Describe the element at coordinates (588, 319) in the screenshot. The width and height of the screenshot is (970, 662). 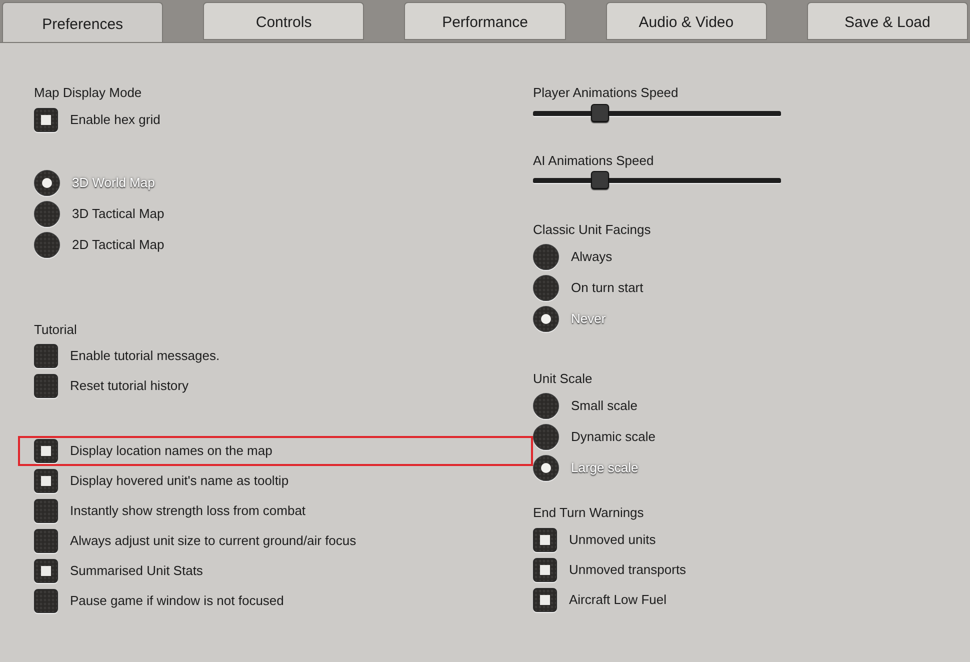
I see `radio-label: Never` at that location.